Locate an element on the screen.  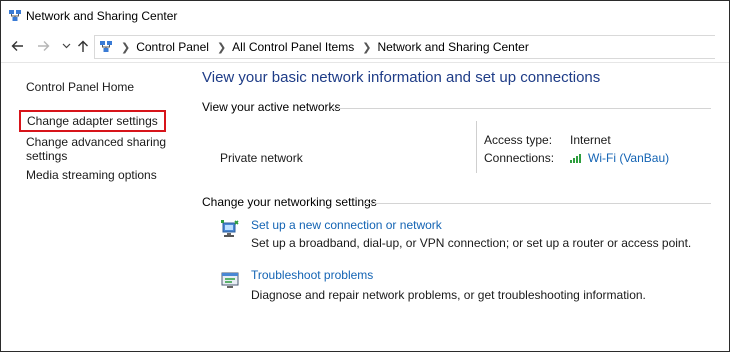
back-button is located at coordinates (17, 46).